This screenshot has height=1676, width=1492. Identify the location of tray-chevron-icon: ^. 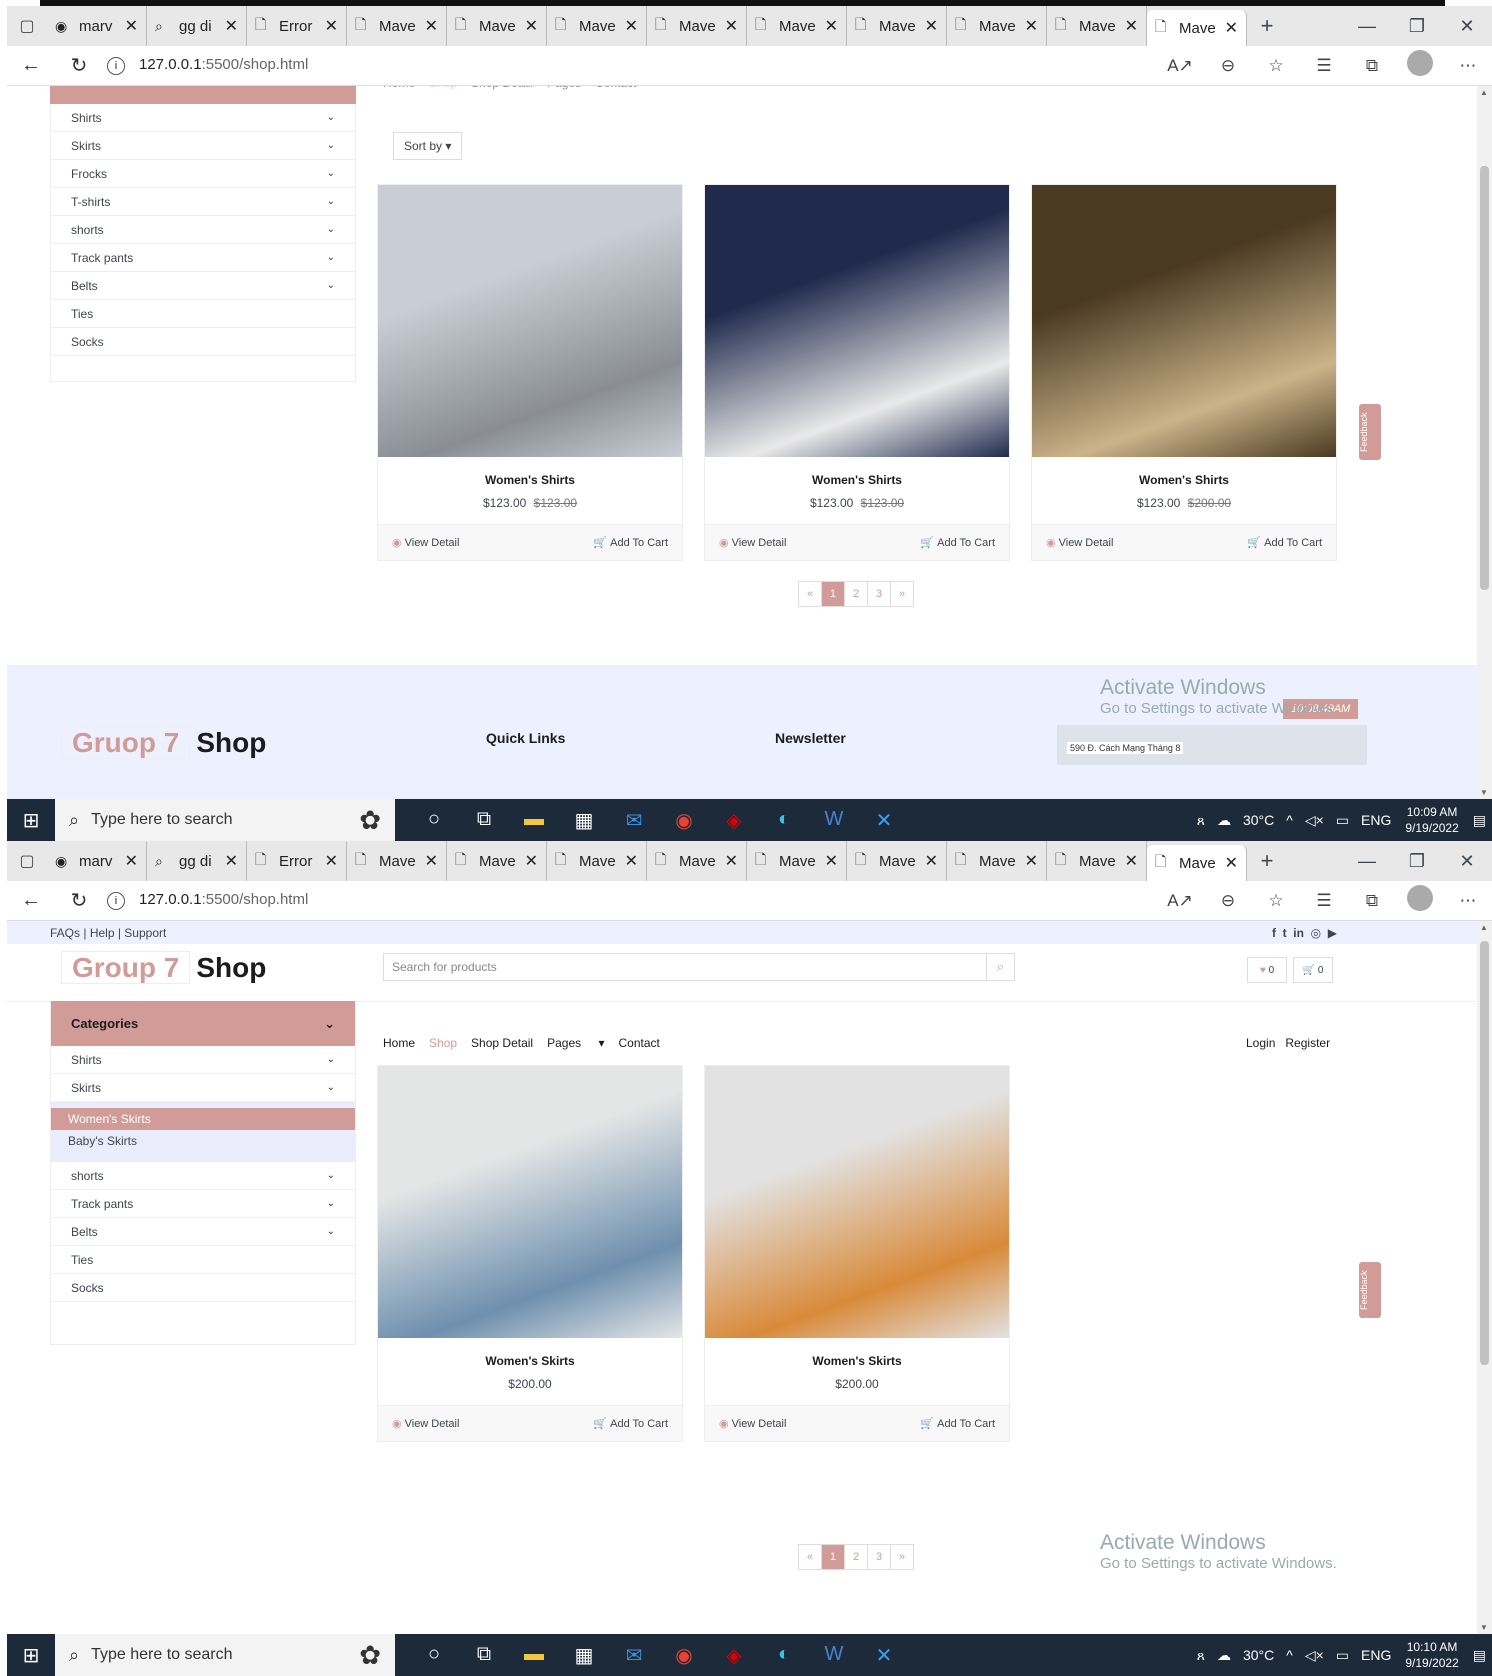
(1289, 1655).